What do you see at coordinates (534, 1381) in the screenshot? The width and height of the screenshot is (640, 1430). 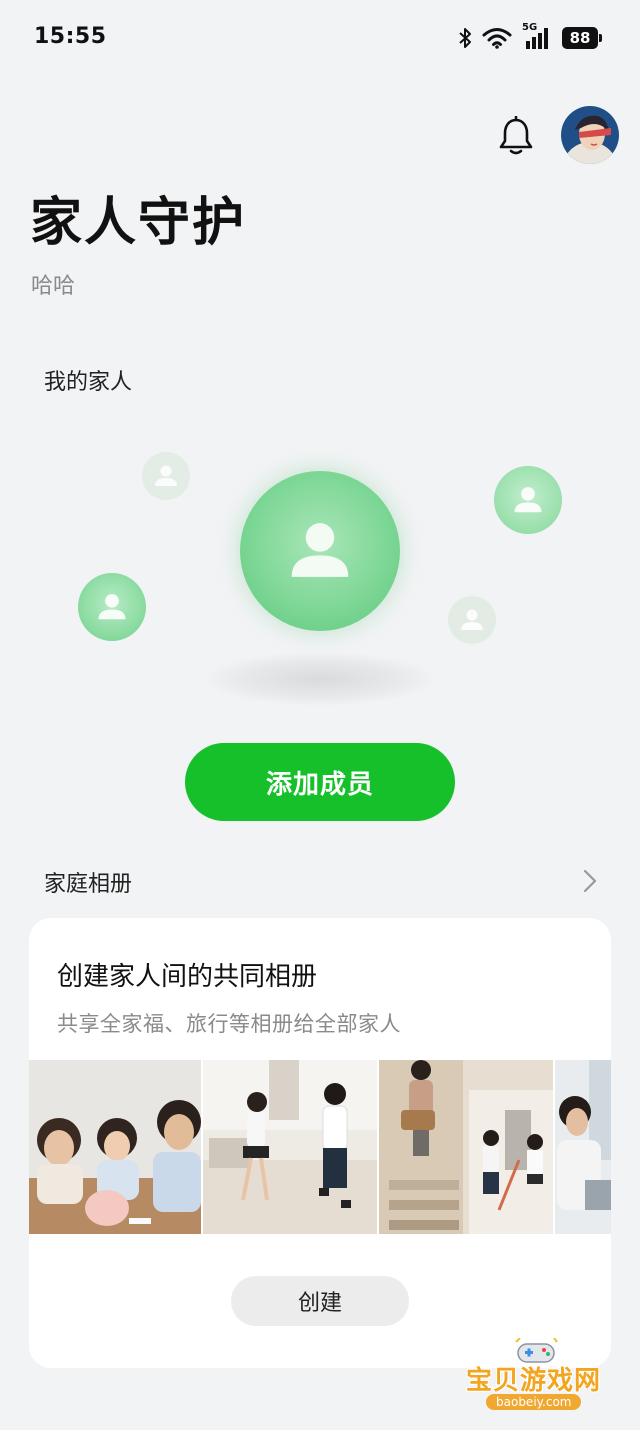 I see `watermark-text: 宝贝游戏网` at bounding box center [534, 1381].